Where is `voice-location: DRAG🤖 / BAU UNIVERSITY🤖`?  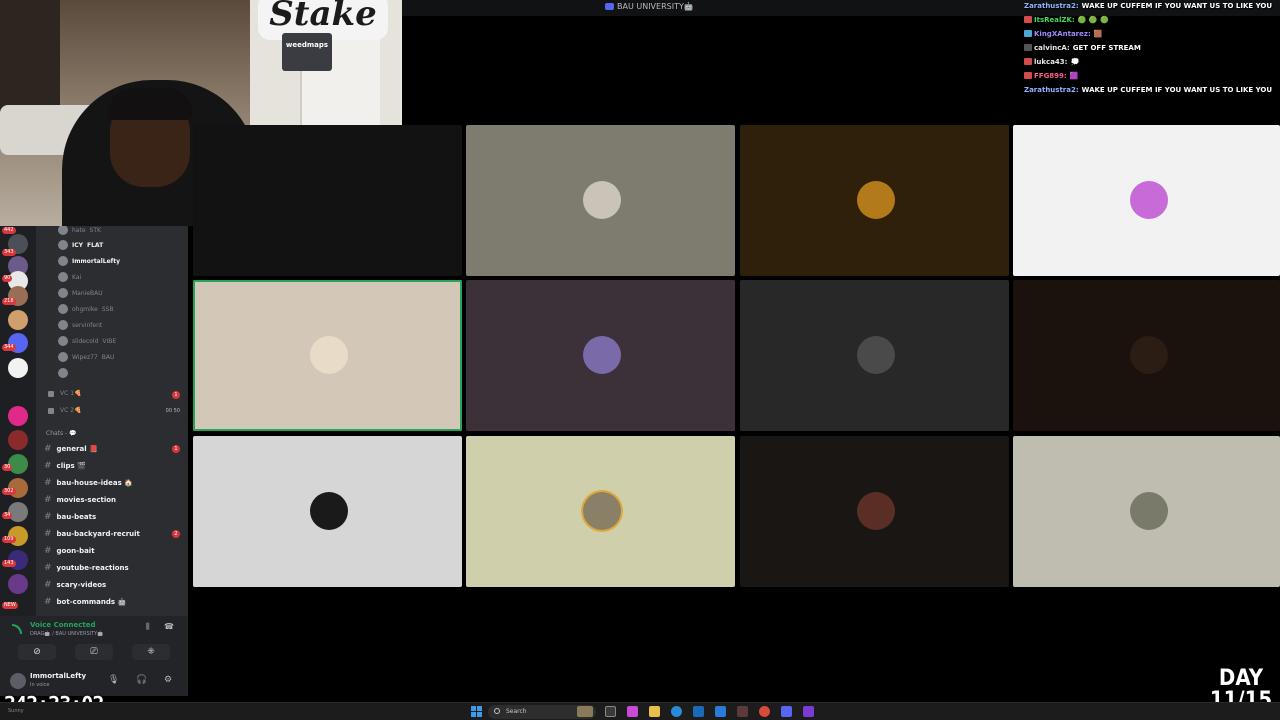 voice-location: DRAG🤖 / BAU UNIVERSITY🤖 is located at coordinates (66, 634).